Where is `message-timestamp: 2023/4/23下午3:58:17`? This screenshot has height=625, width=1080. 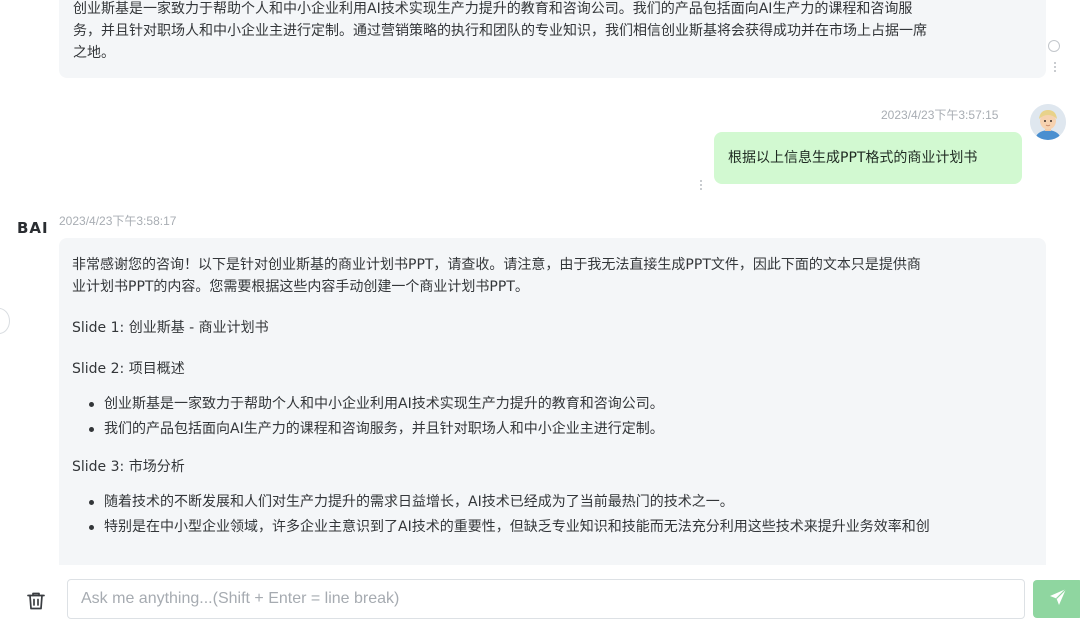 message-timestamp: 2023/4/23下午3:58:17 is located at coordinates (118, 221).